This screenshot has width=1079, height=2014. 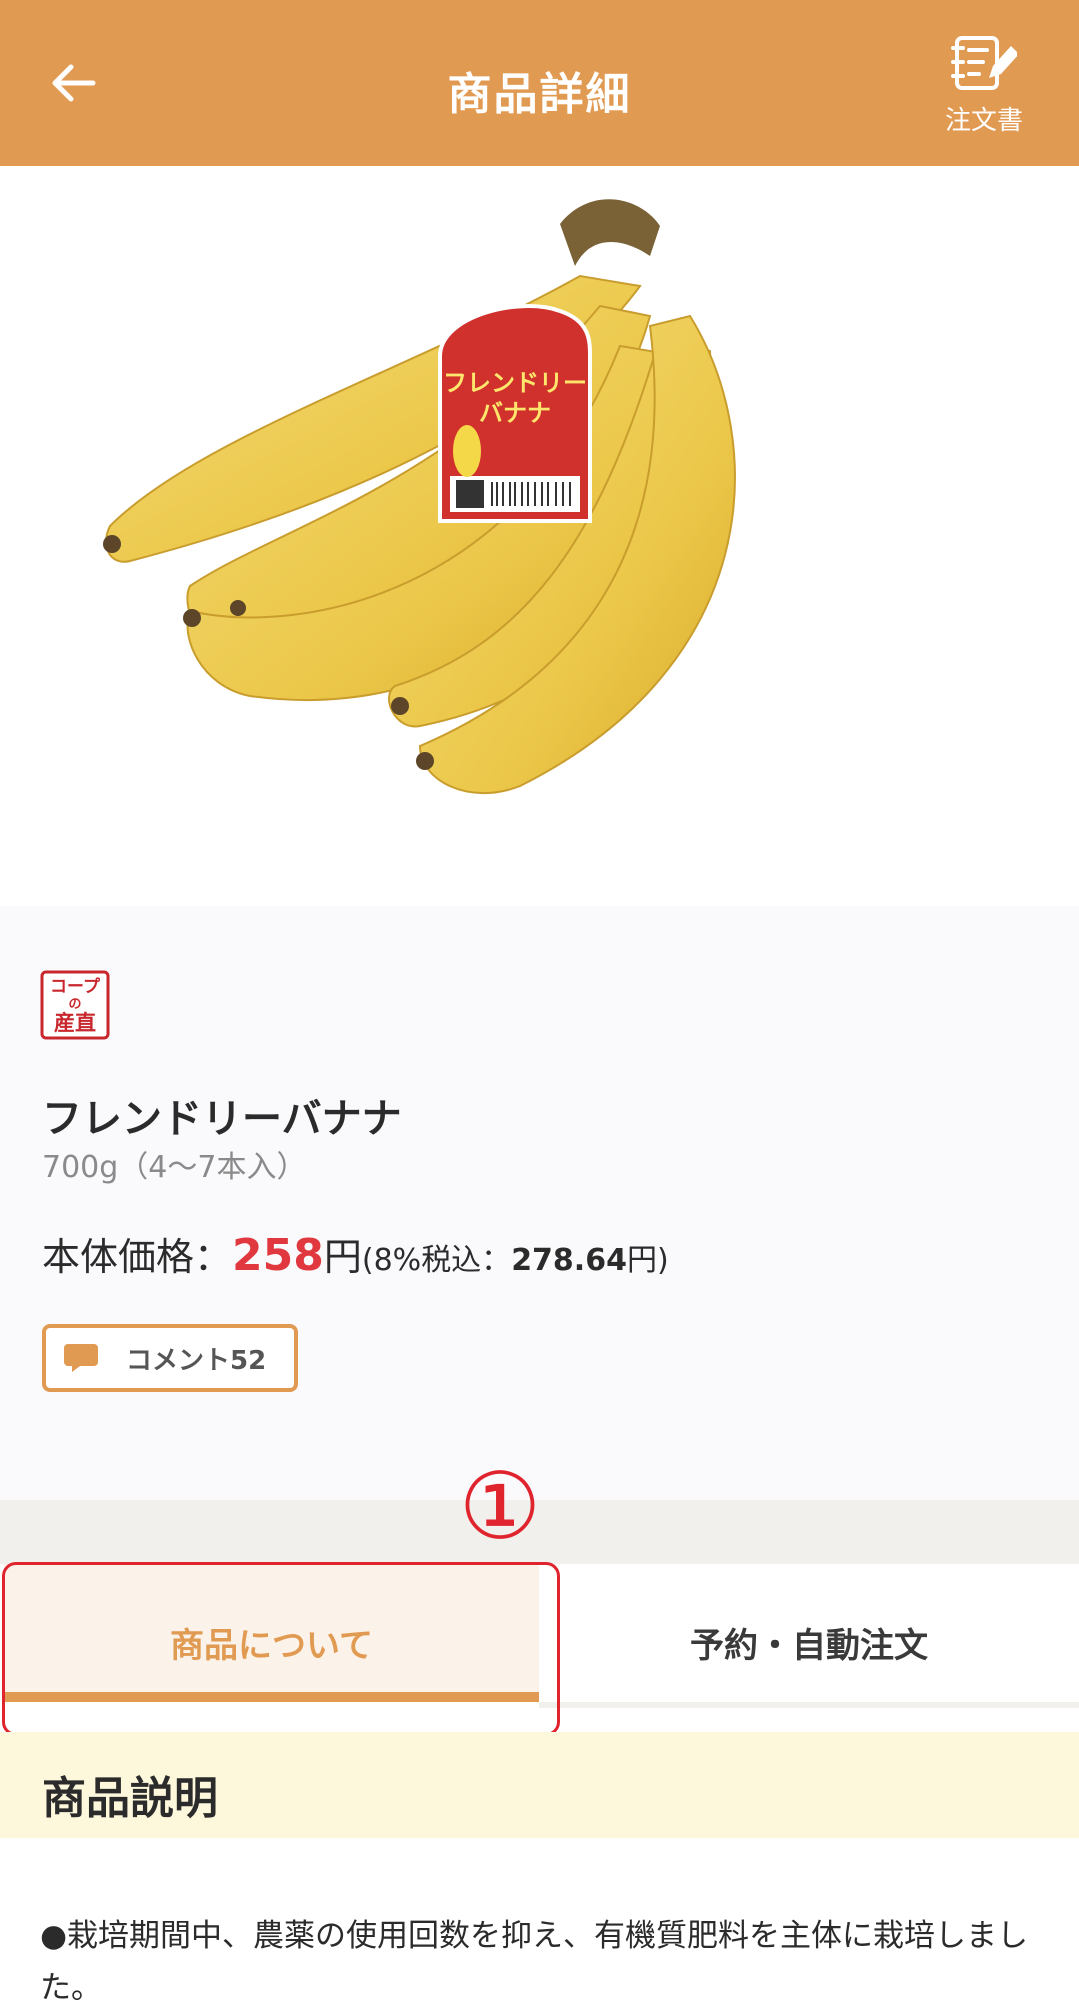 What do you see at coordinates (342, 1257) in the screenshot?
I see `price-unit: 円` at bounding box center [342, 1257].